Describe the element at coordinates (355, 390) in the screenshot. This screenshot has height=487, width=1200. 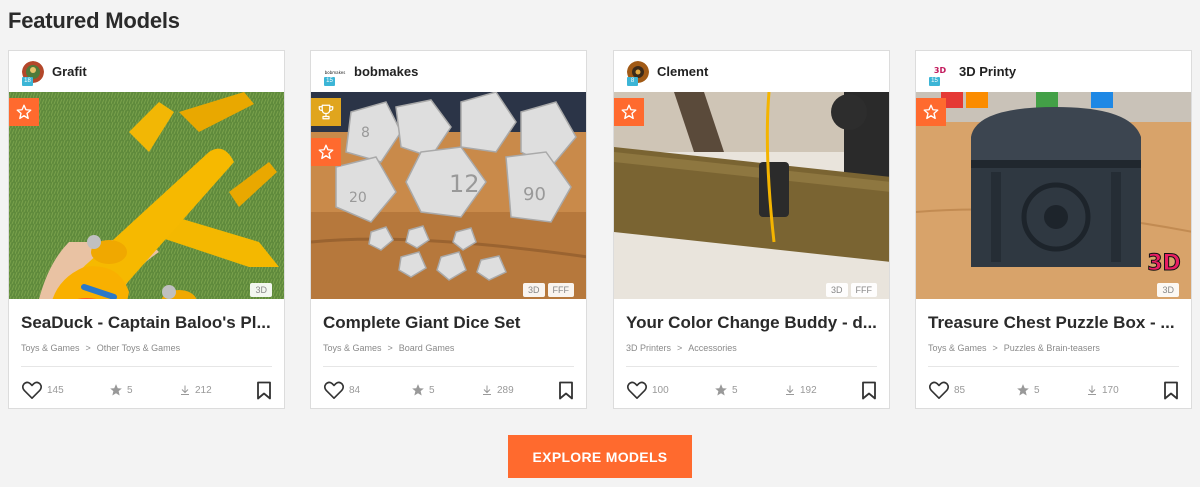
I see `like-count: 84` at that location.